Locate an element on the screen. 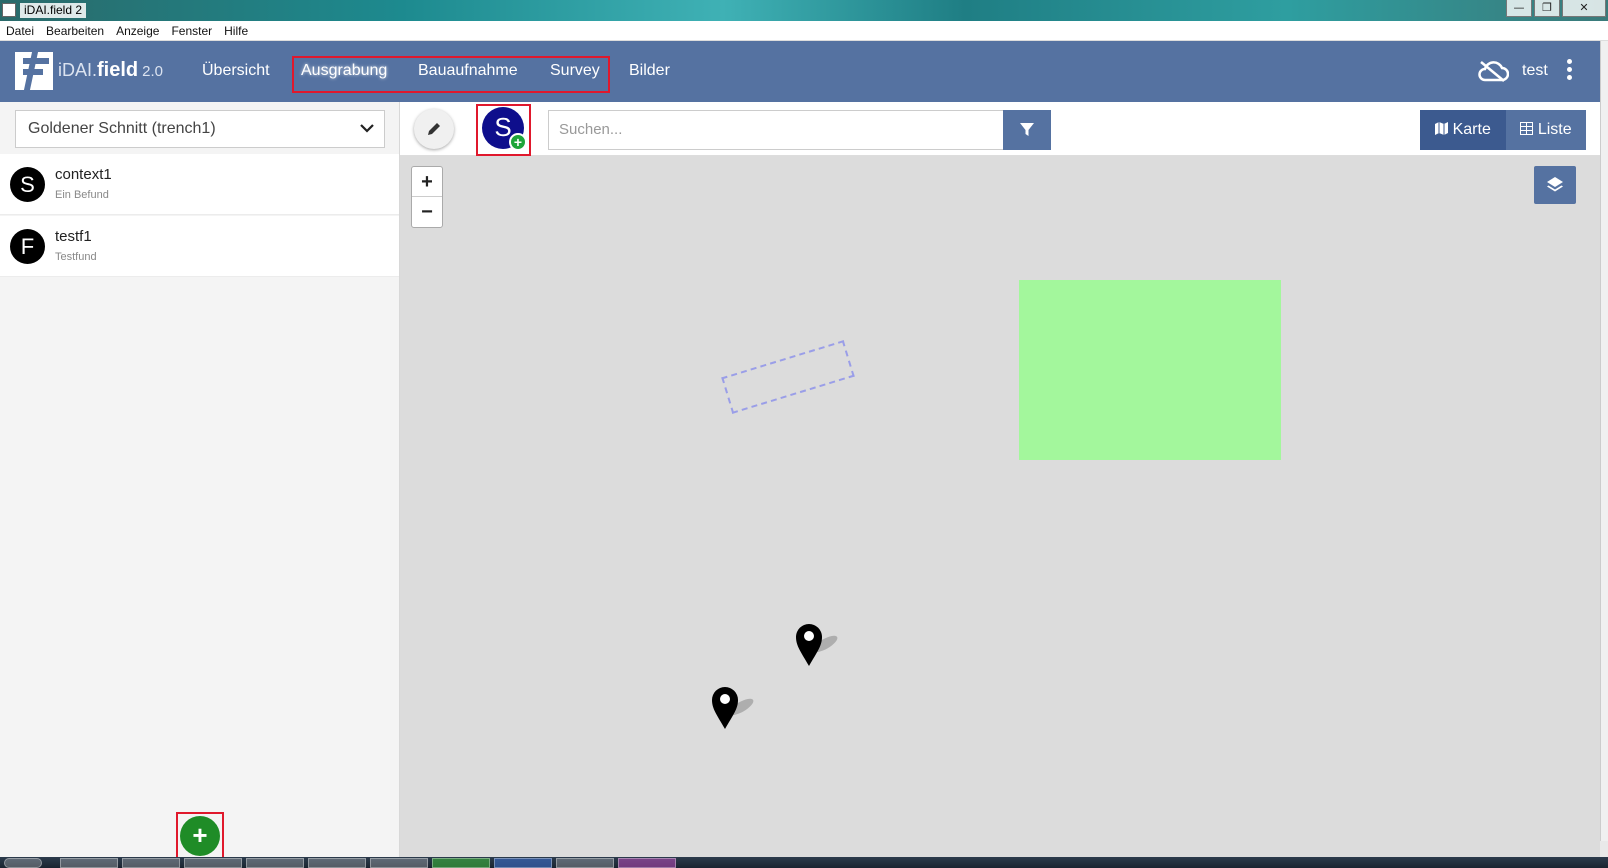 This screenshot has width=1608, height=868. zoom-in-button: + is located at coordinates (427, 182).